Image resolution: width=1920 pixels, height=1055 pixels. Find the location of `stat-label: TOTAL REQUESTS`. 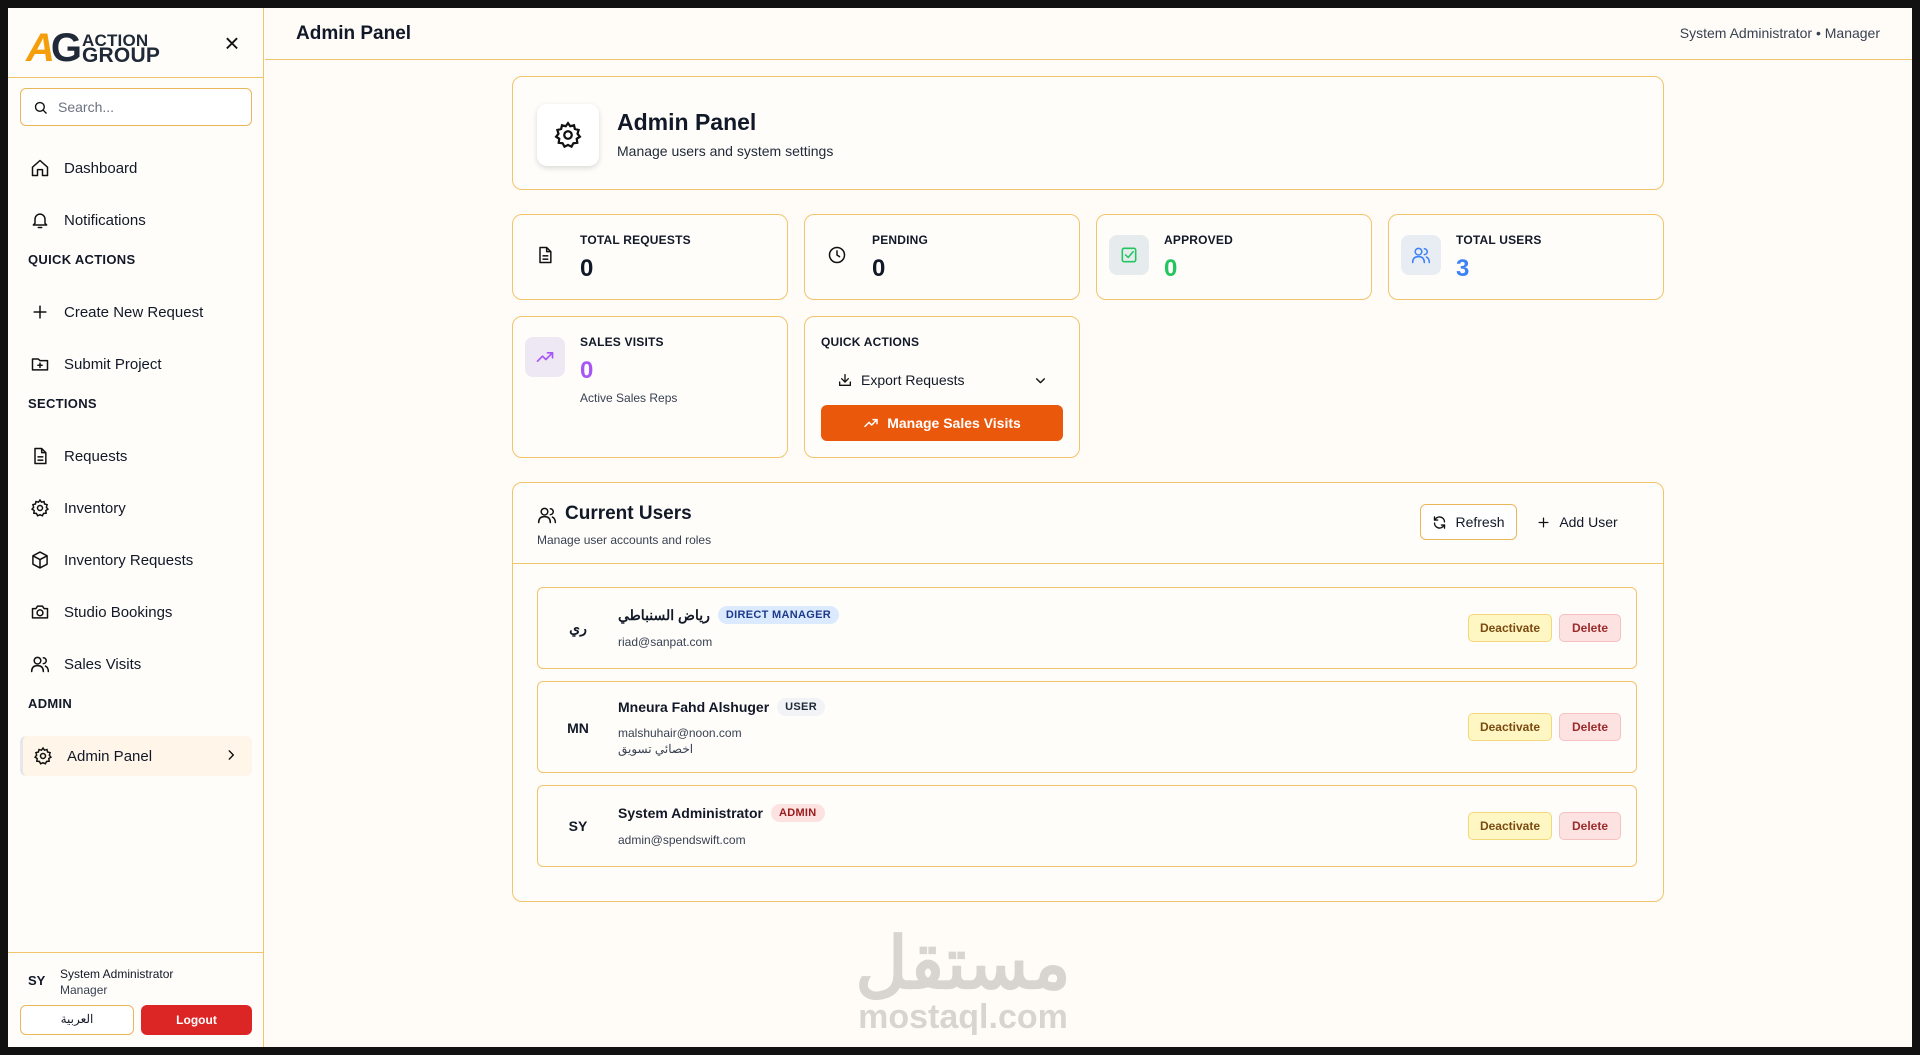

stat-label: TOTAL REQUESTS is located at coordinates (635, 240).